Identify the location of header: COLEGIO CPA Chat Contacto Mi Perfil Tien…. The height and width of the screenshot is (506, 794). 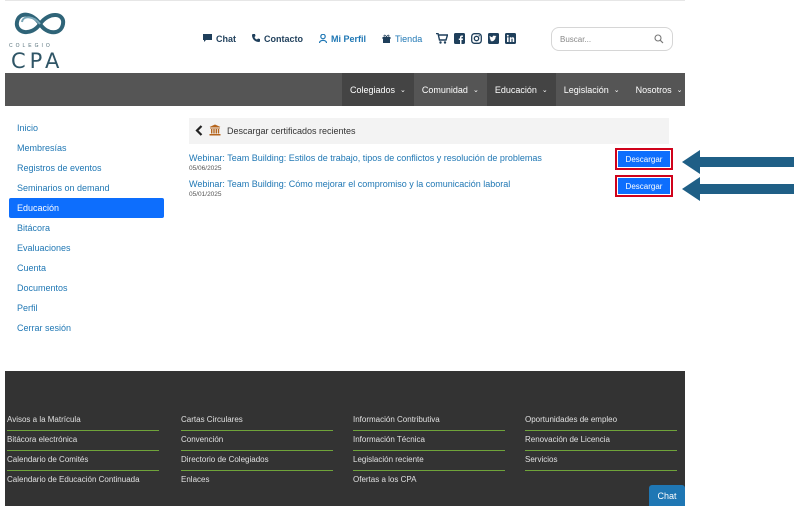
(345, 36).